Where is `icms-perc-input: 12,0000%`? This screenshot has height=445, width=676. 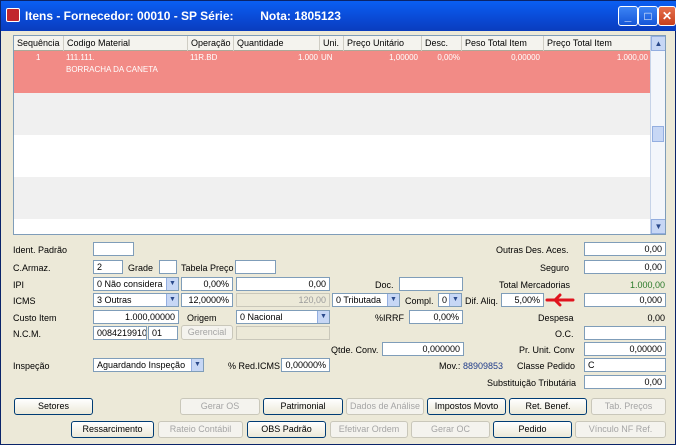 icms-perc-input: 12,0000% is located at coordinates (207, 300).